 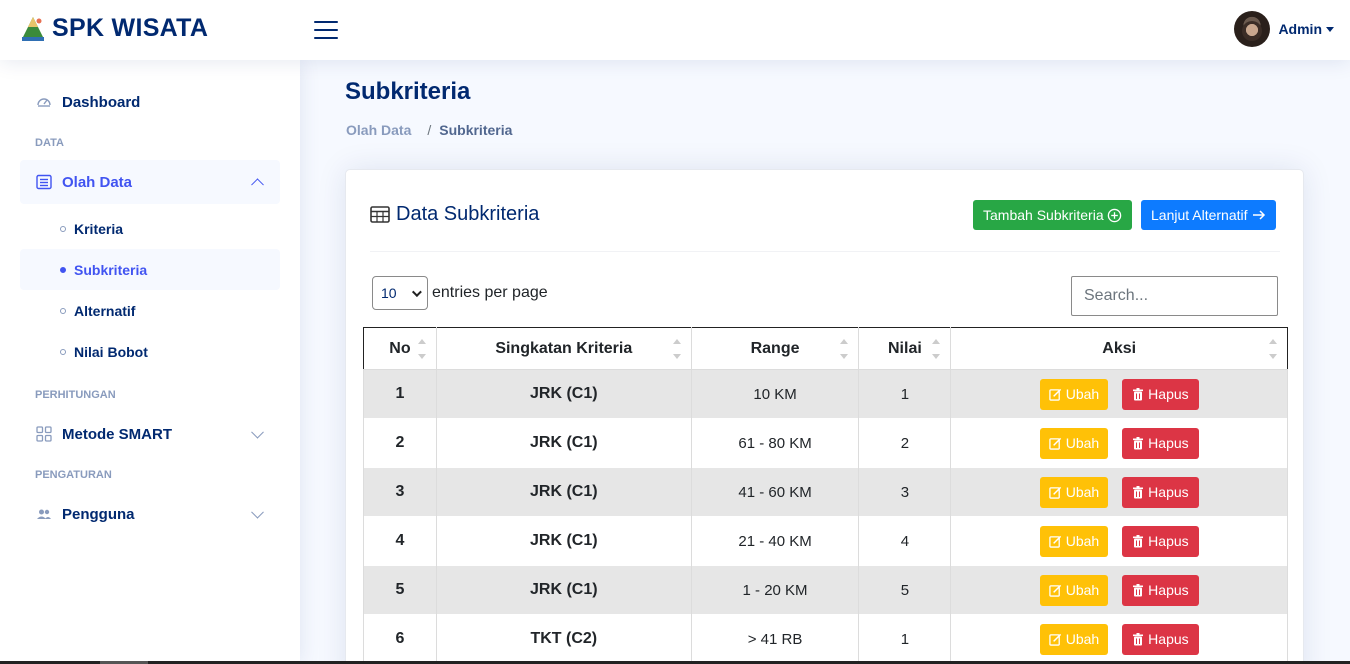 I want to click on table-row: 6 TKT (C2) > 41 RB 1 Ubah Hapus, so click(x=825, y=639).